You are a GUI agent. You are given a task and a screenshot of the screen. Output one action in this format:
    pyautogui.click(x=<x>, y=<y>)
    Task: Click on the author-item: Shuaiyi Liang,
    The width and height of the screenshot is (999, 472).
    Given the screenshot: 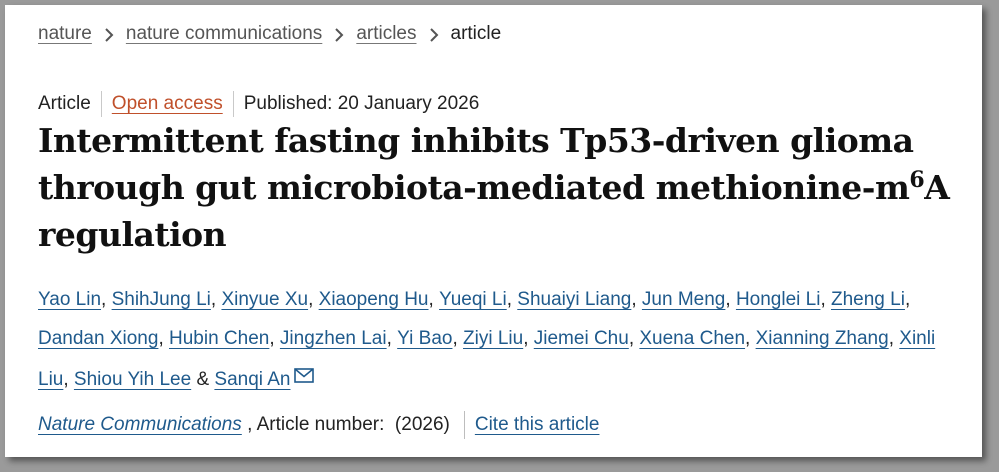 What is the action you would take?
    pyautogui.click(x=579, y=299)
    